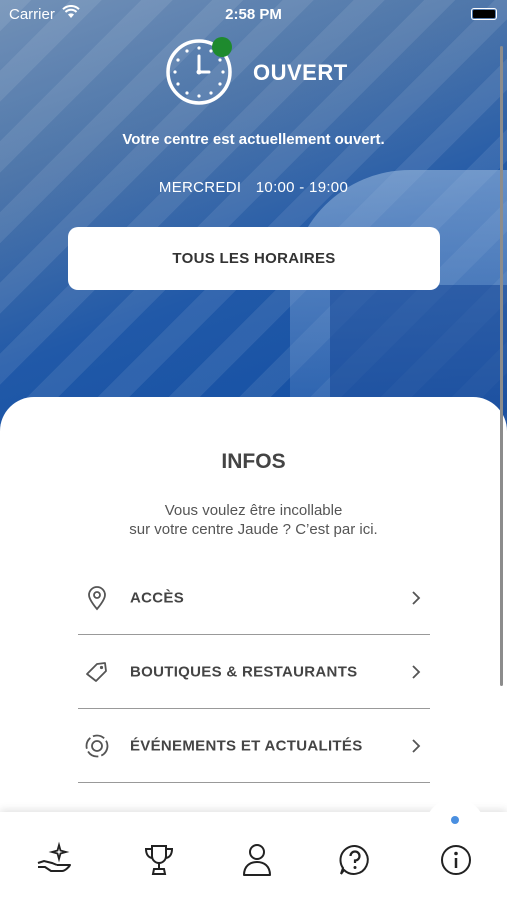 The height and width of the screenshot is (900, 507). Describe the element at coordinates (302, 187) in the screenshot. I see `today-hours-range: 10:00 - 19:00` at that location.